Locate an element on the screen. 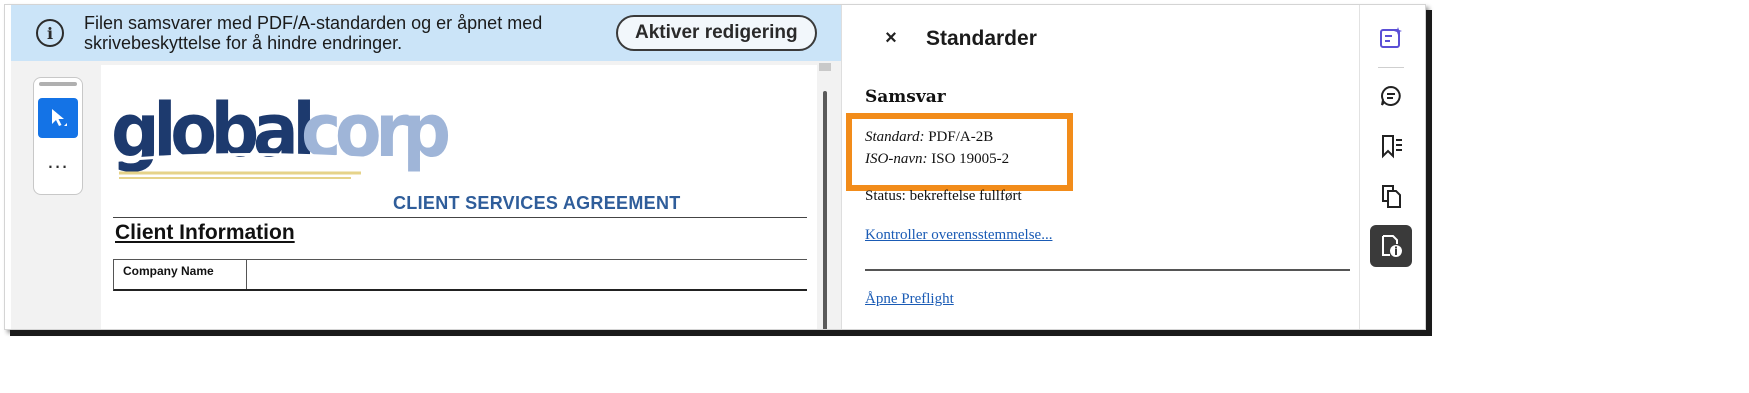 The width and height of the screenshot is (1749, 393). rail-standards-button is located at coordinates (1391, 246).